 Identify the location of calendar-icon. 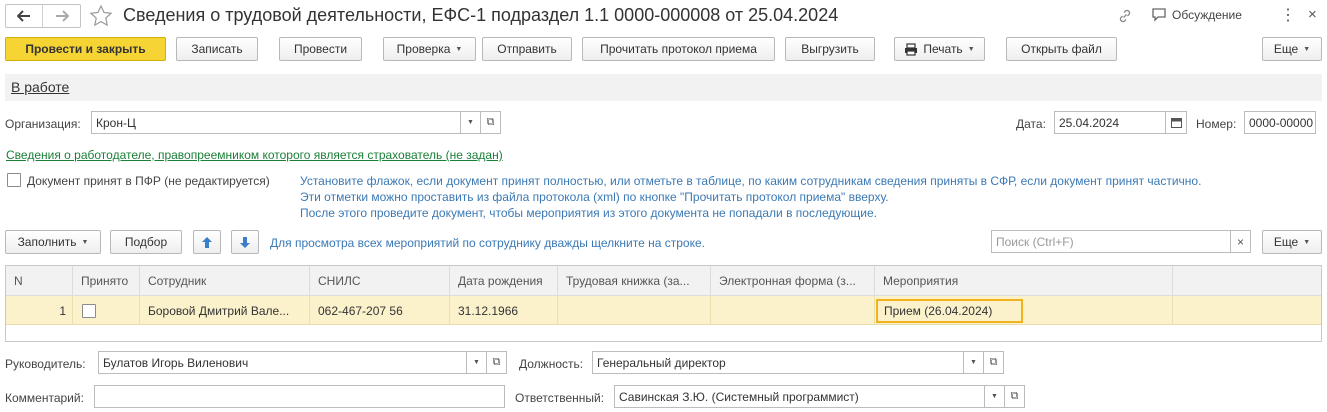
(1176, 123).